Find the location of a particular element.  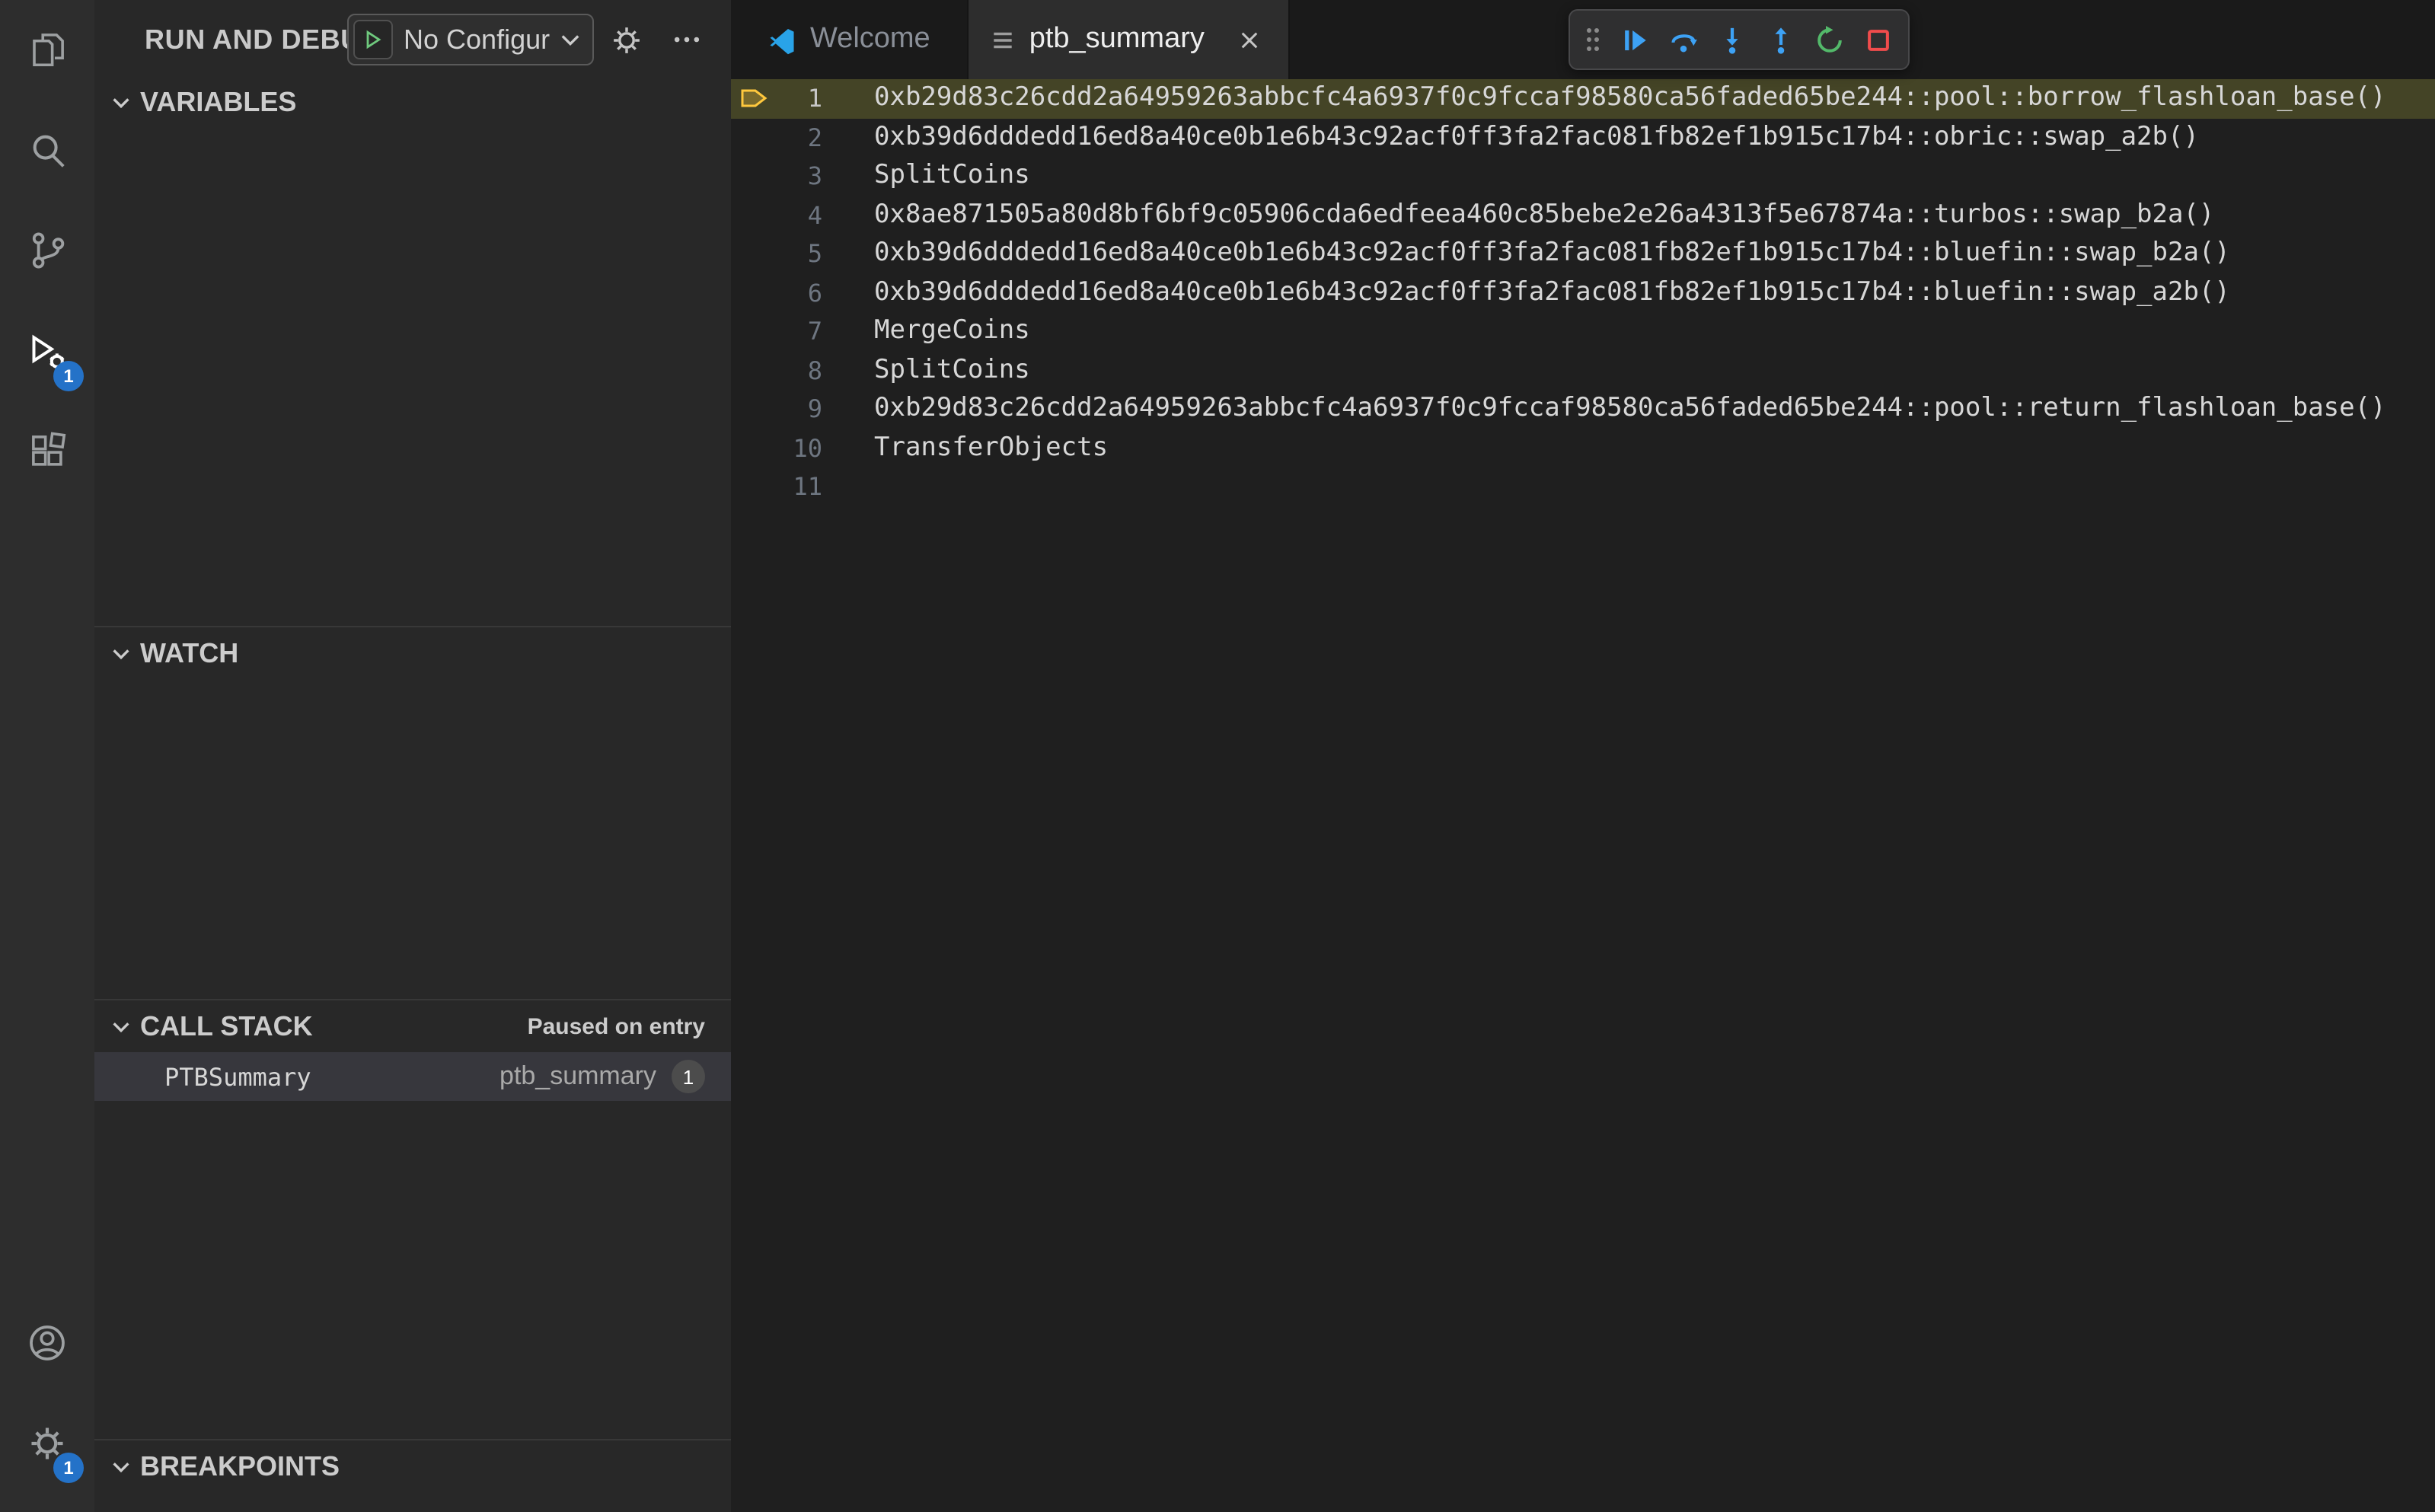

ellipsis-icon is located at coordinates (687, 40).